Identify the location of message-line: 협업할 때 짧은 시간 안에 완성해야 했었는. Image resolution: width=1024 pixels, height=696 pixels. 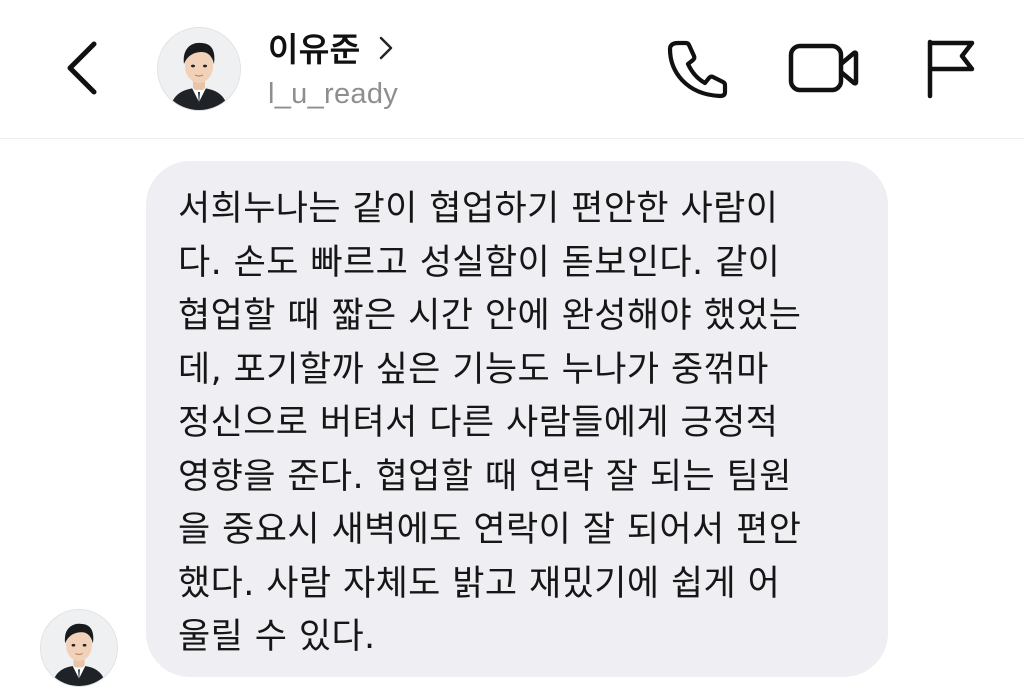
(490, 316).